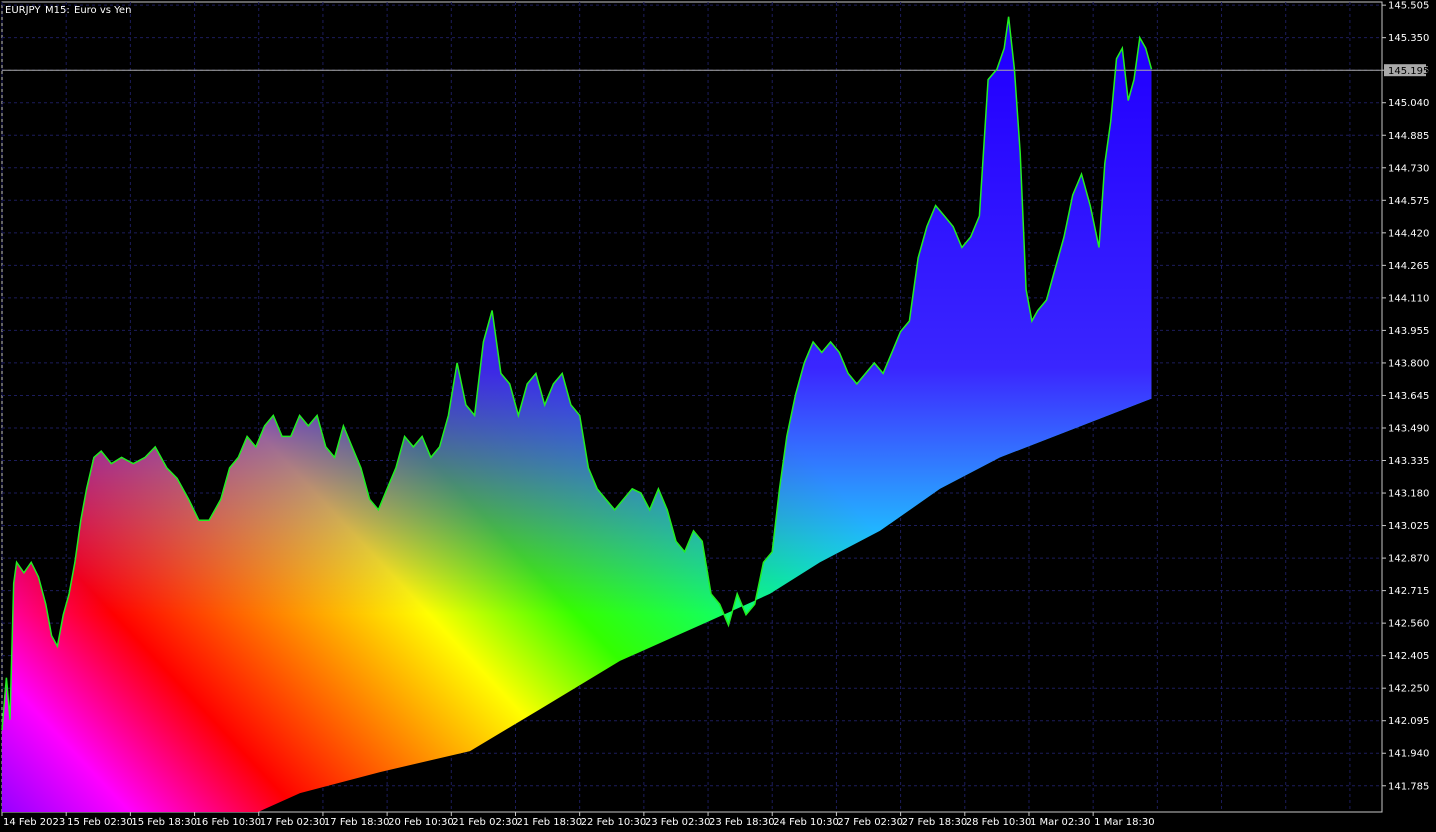 This screenshot has height=832, width=1436. I want to click on y-tick-label: 145.350, so click(1408, 38).